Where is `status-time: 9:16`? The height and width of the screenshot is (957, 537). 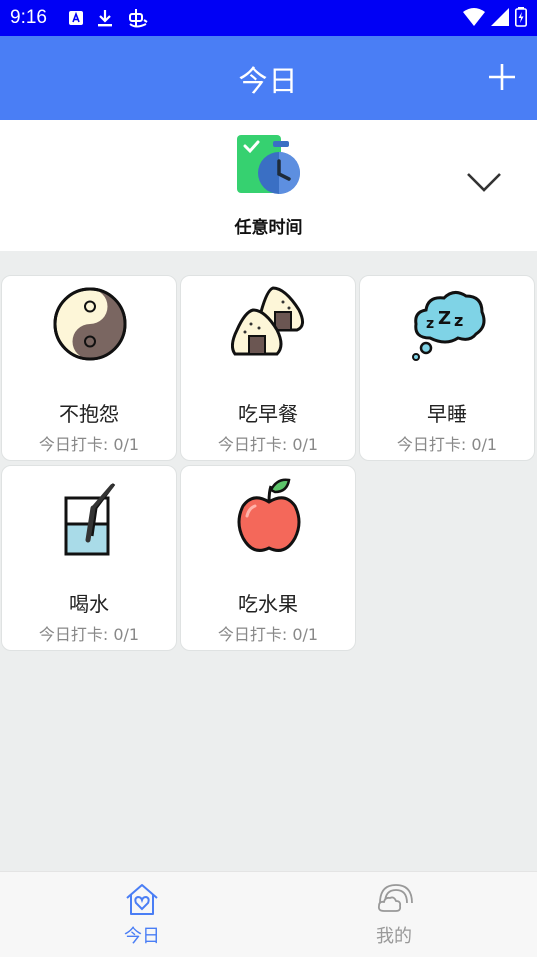
status-time: 9:16 is located at coordinates (28, 17).